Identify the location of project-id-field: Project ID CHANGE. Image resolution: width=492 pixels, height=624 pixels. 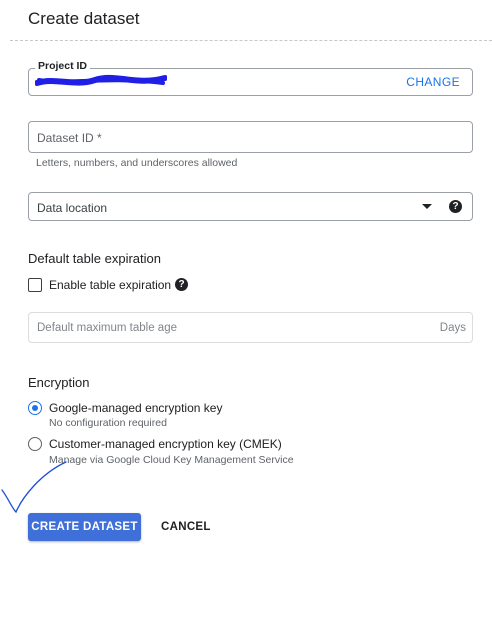
(250, 78).